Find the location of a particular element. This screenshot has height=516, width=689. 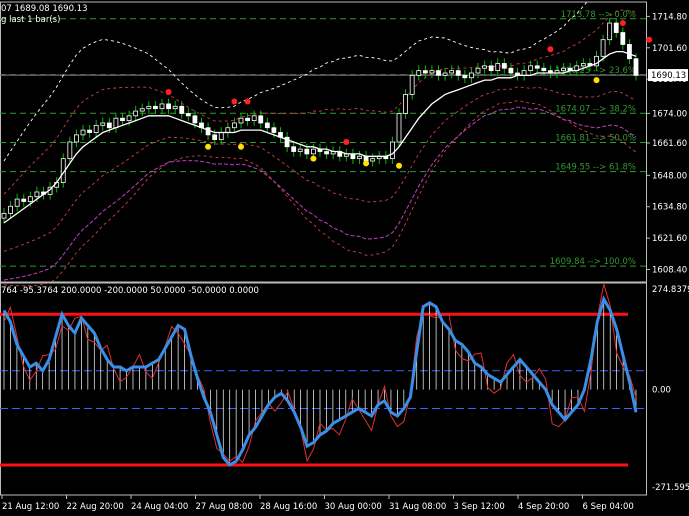

time-tick-label: 28 Aug 16:00 is located at coordinates (288, 507).